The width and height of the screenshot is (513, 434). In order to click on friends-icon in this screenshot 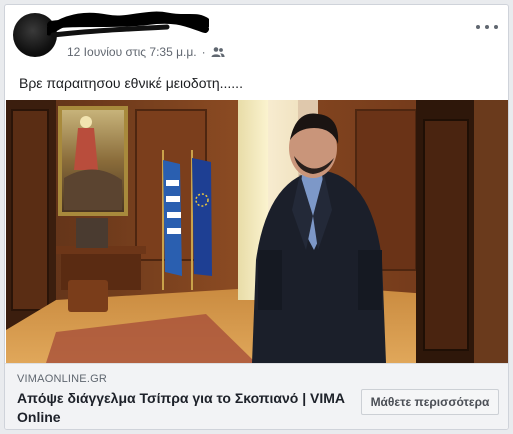, I will do `click(218, 52)`.